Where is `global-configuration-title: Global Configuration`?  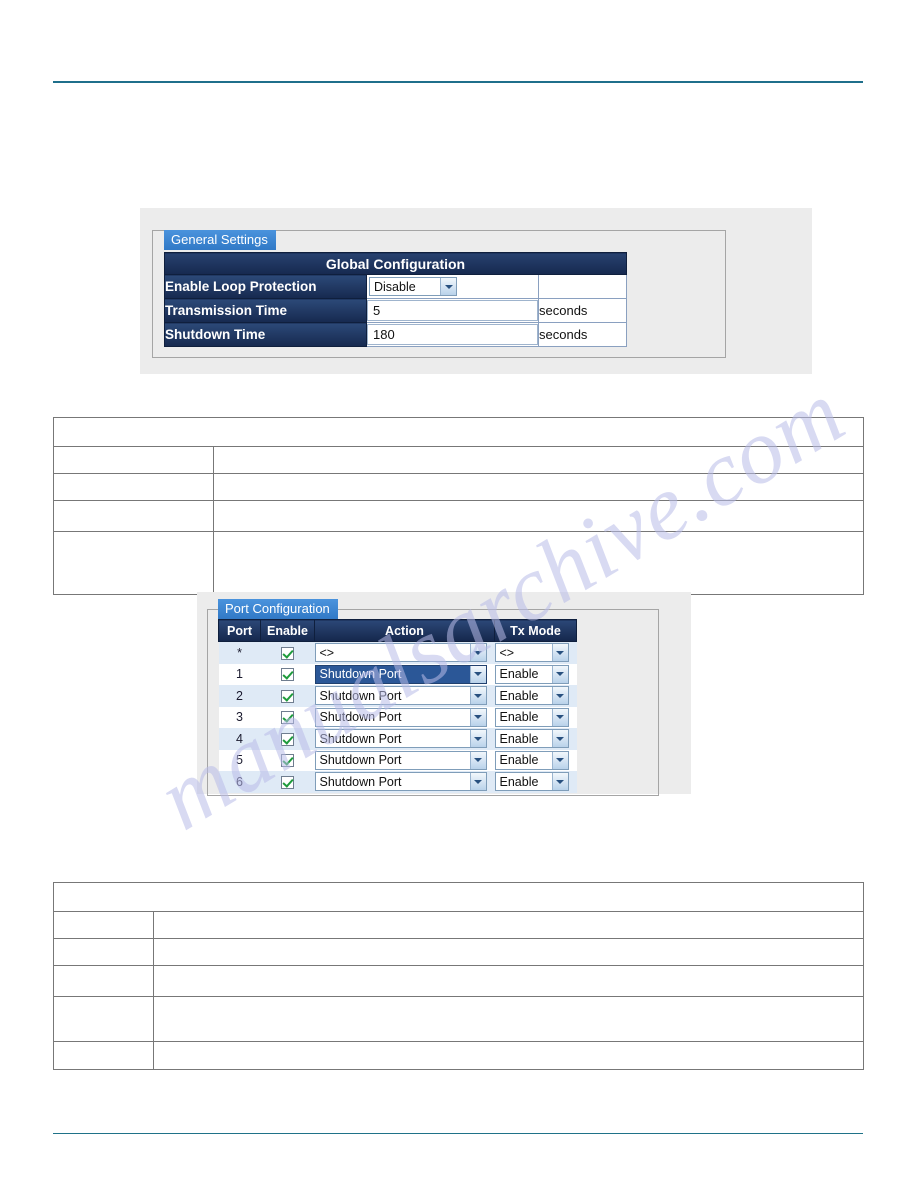 global-configuration-title: Global Configuration is located at coordinates (395, 263).